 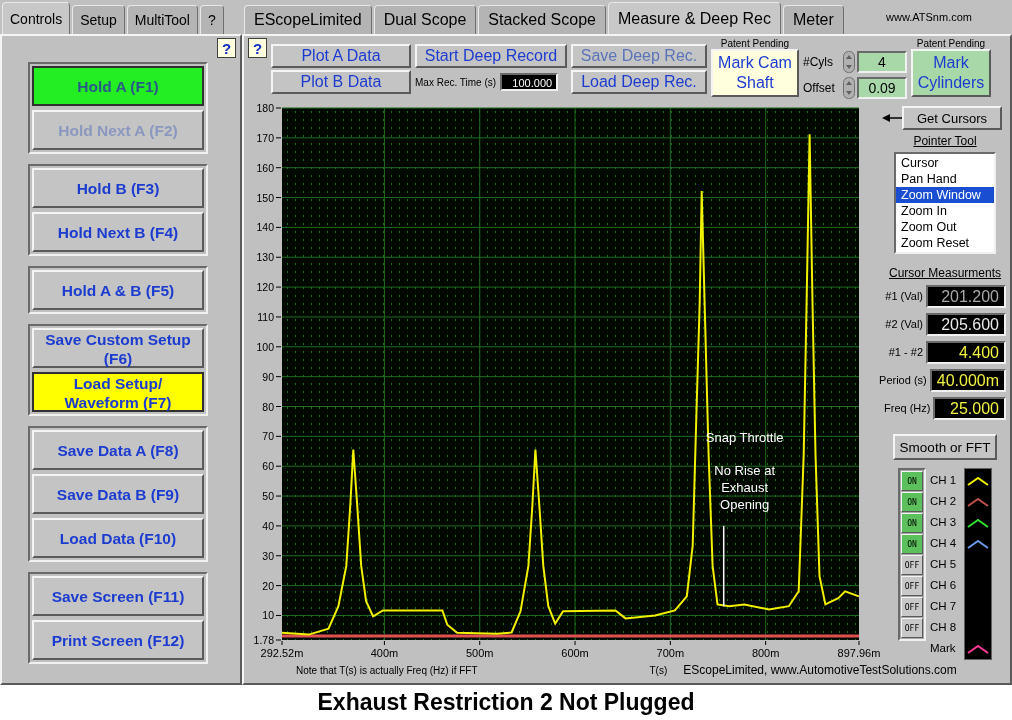 What do you see at coordinates (944, 564) in the screenshot?
I see `channel-label: CH 5` at bounding box center [944, 564].